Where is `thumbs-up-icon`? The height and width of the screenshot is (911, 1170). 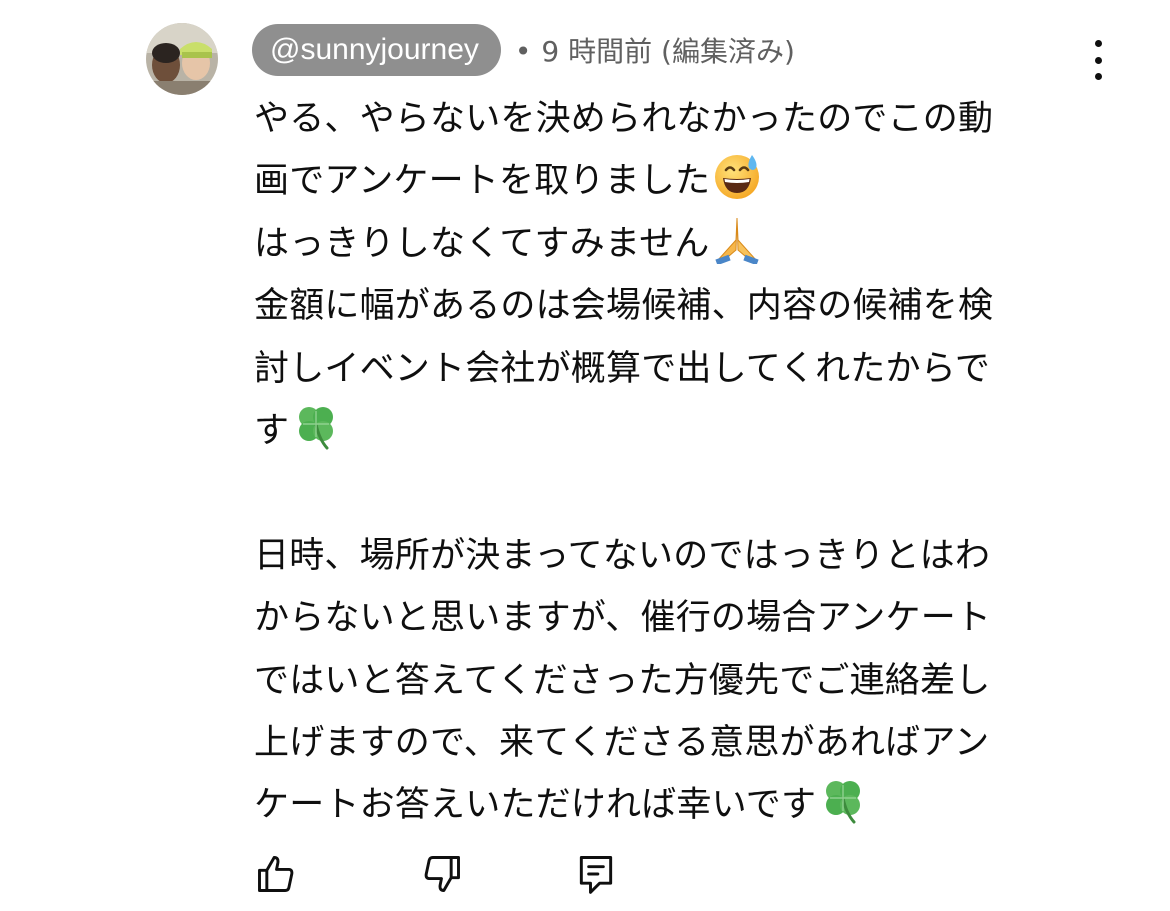
thumbs-up-icon is located at coordinates (276, 874).